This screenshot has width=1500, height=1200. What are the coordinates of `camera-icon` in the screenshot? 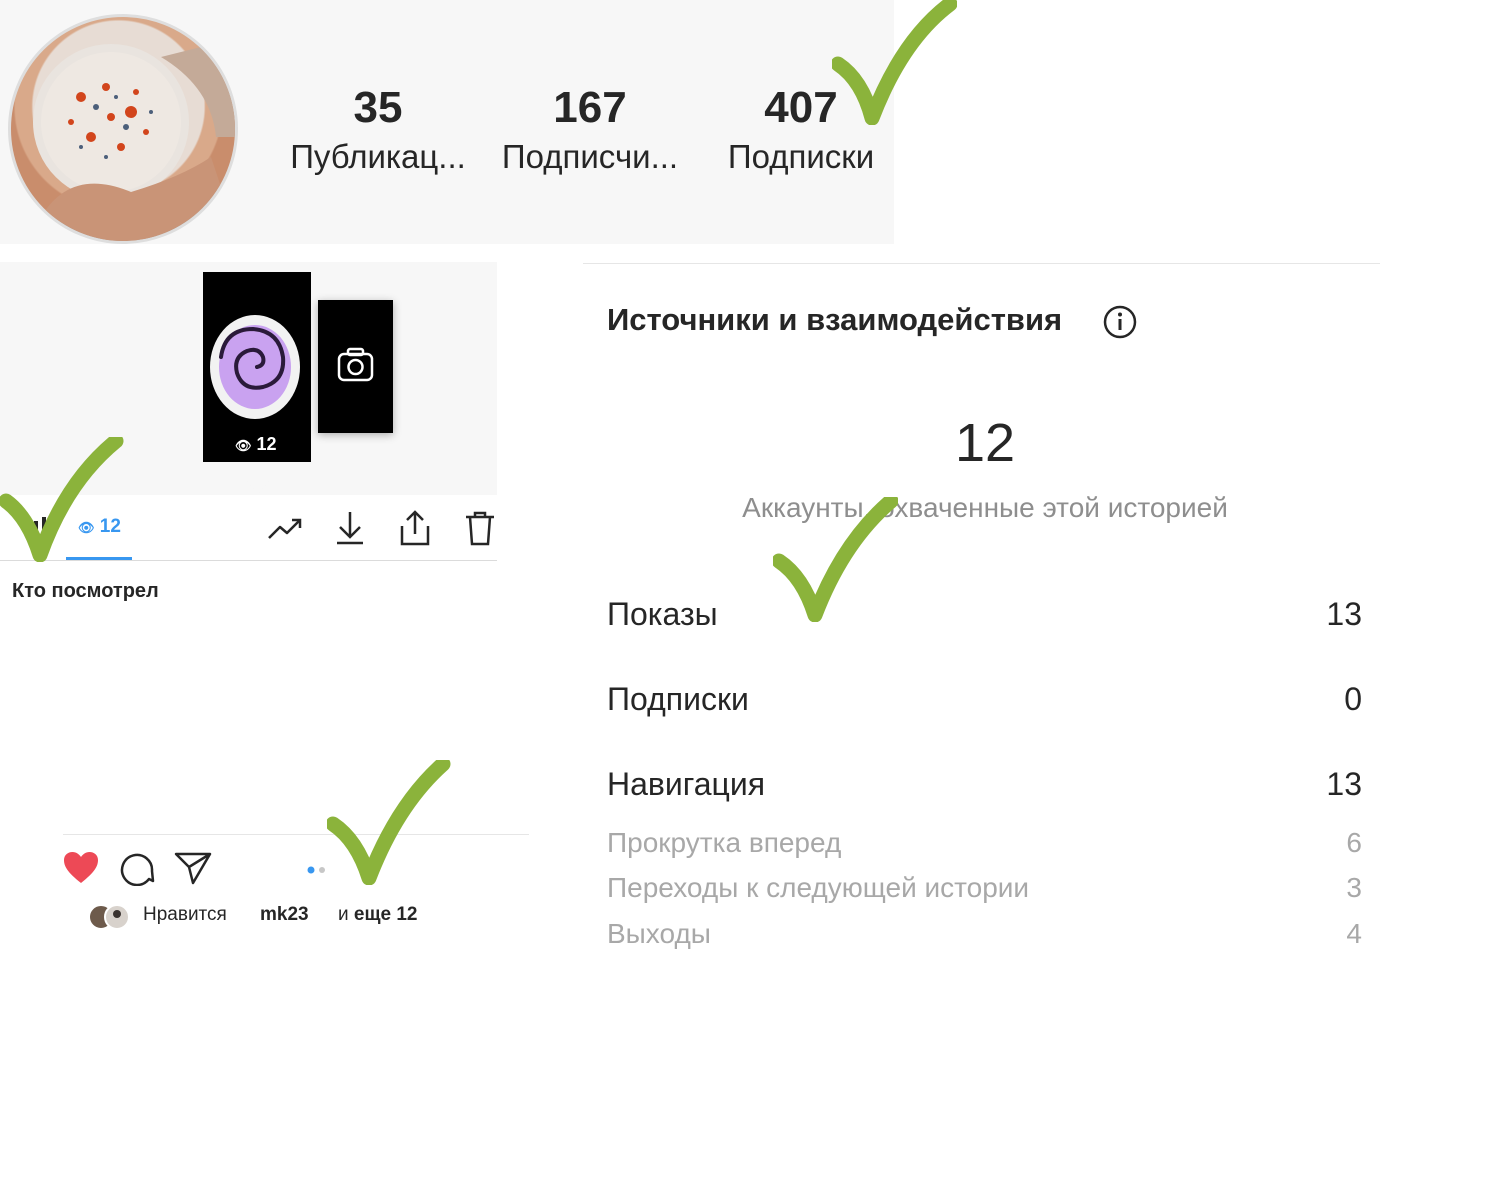 It's located at (355, 364).